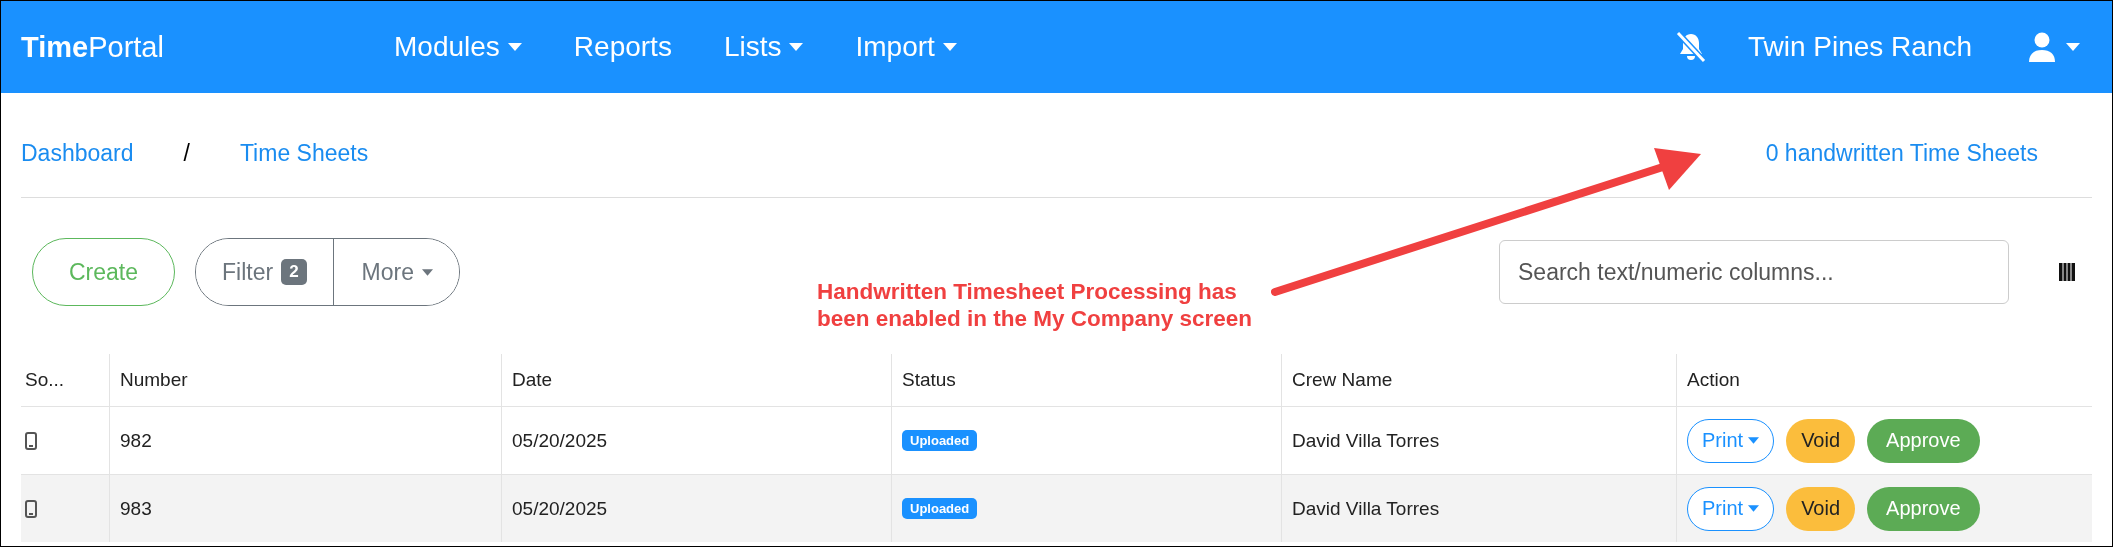 The width and height of the screenshot is (2113, 547). Describe the element at coordinates (305, 508) in the screenshot. I see `table-cell: 983` at that location.